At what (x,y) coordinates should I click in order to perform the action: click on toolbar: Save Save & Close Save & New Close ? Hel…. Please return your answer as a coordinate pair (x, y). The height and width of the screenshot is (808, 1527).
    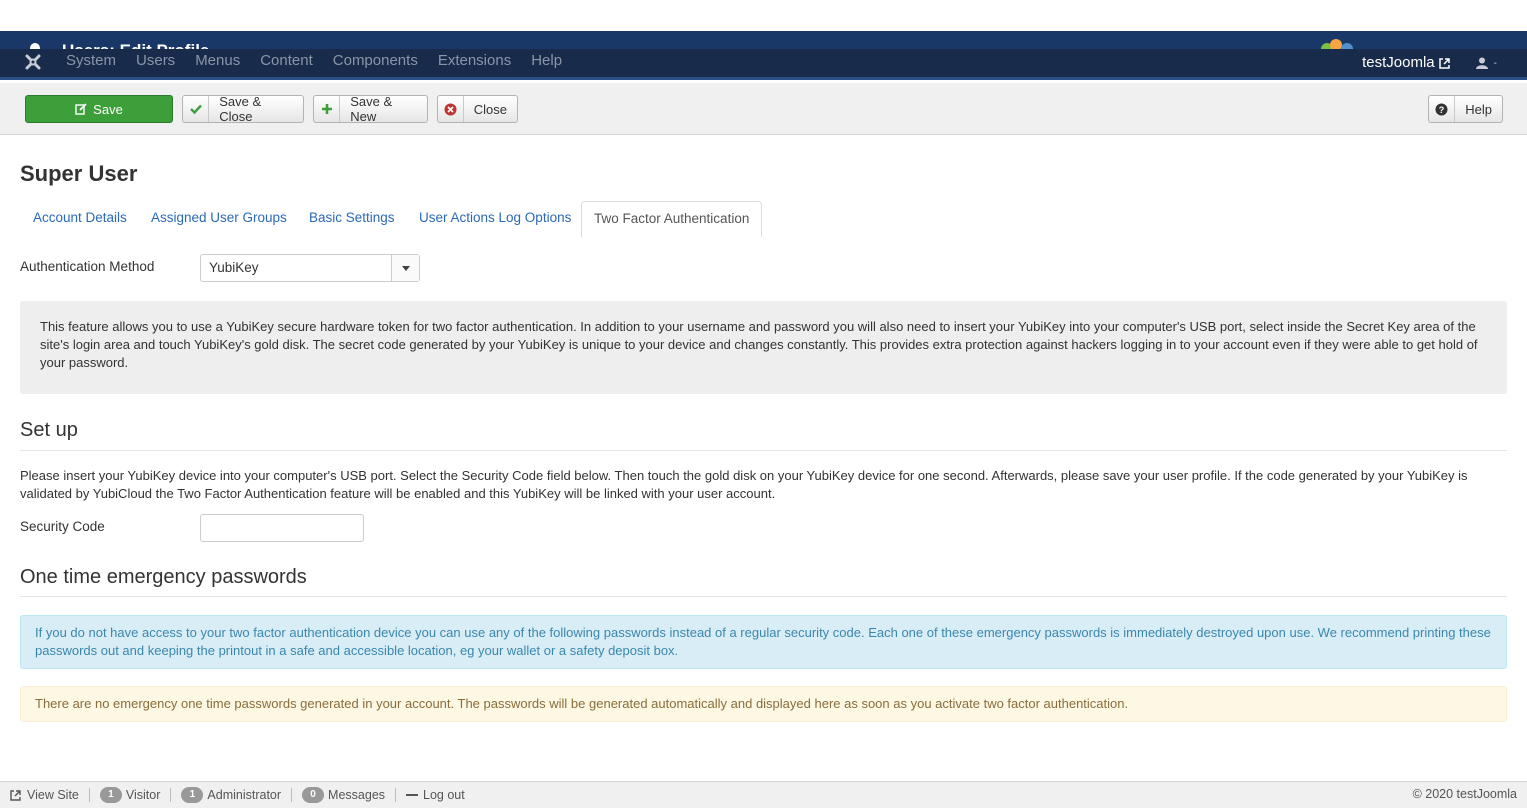
    Looking at the image, I should click on (763, 109).